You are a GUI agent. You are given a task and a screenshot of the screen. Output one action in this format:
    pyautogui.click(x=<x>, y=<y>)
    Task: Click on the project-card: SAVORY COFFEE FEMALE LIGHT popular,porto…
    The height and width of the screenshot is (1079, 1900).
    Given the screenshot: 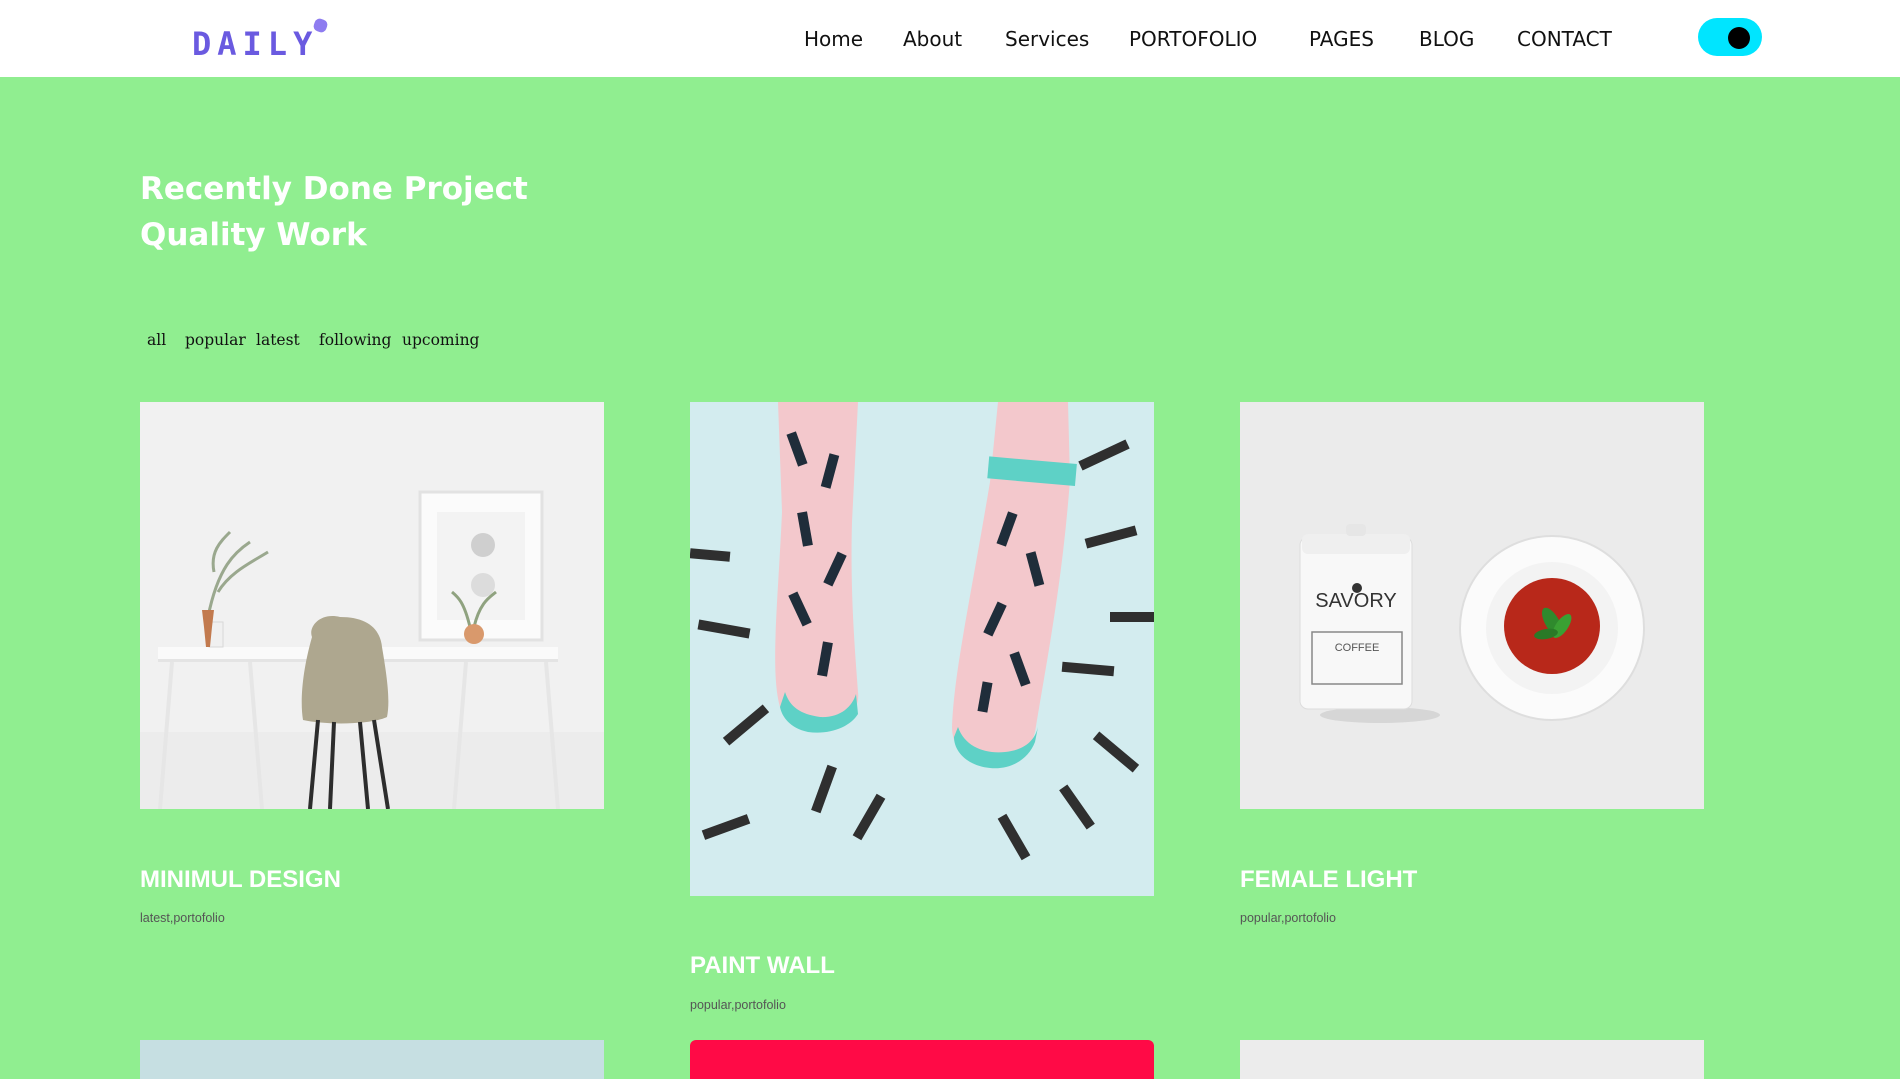 What is the action you would take?
    pyautogui.click(x=1472, y=672)
    